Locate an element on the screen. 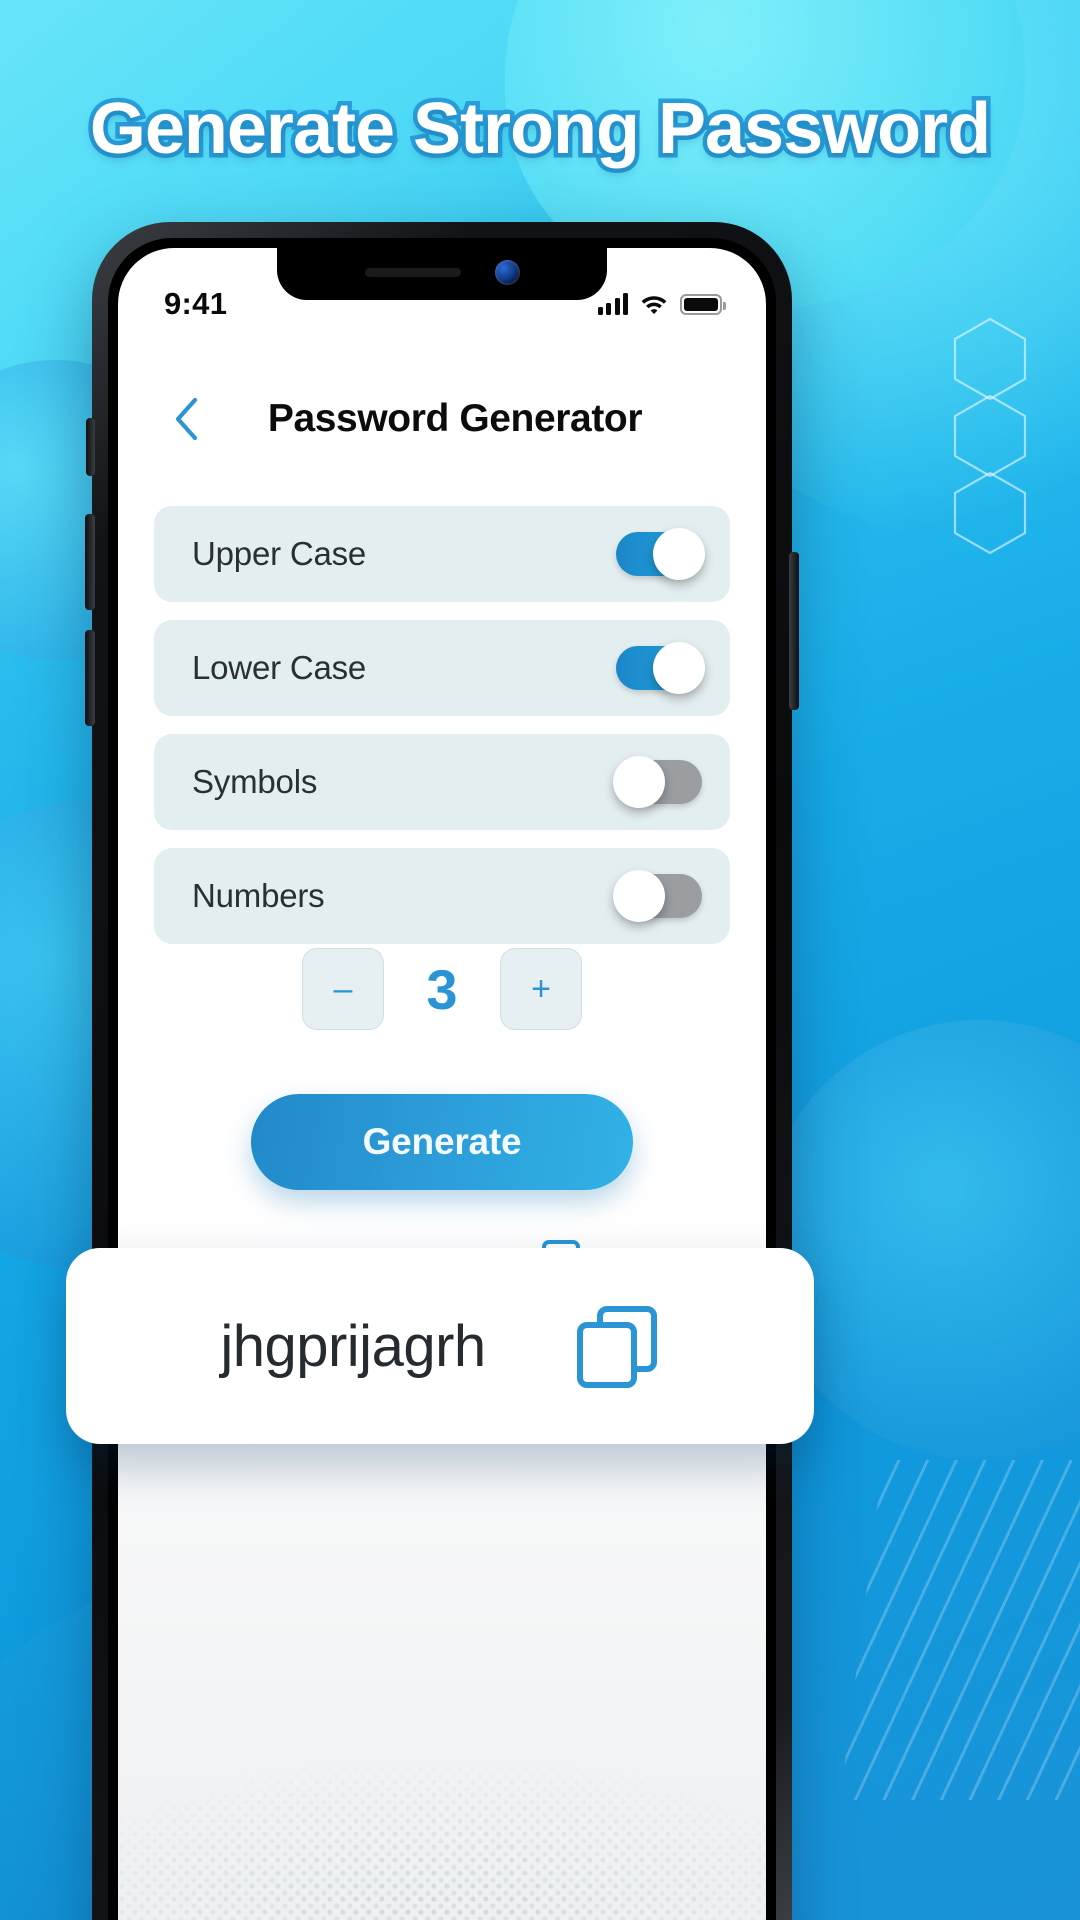  toggle-lower-case is located at coordinates (660, 668).